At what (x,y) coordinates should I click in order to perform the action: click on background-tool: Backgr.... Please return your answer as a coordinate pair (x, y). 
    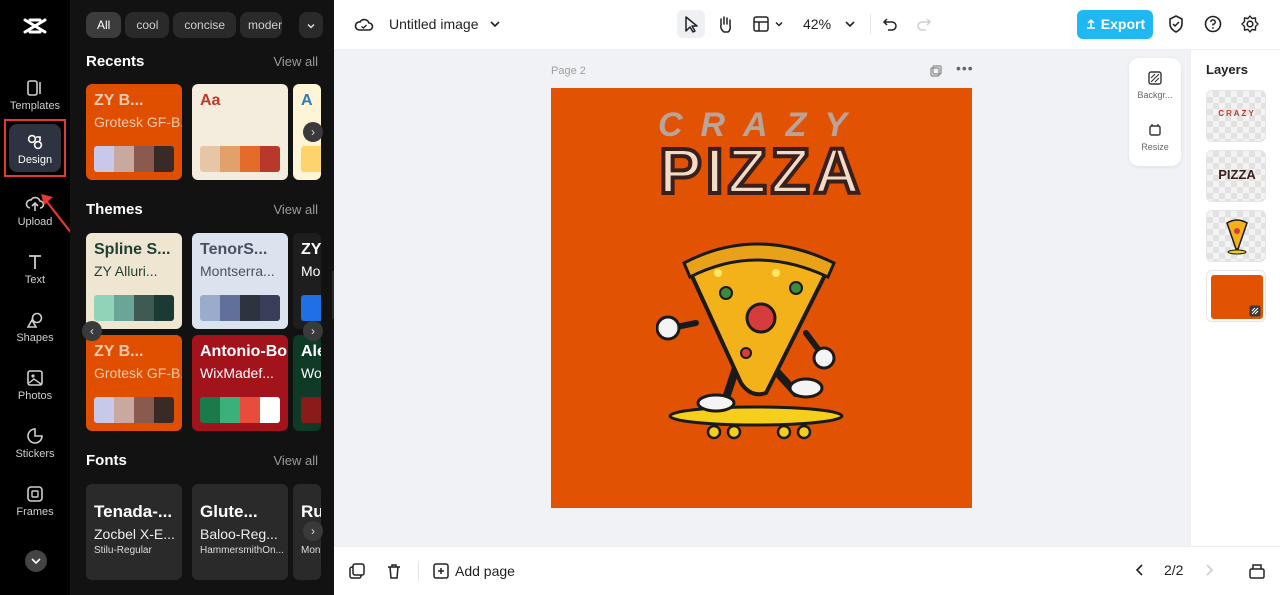
    Looking at the image, I should click on (1155, 85).